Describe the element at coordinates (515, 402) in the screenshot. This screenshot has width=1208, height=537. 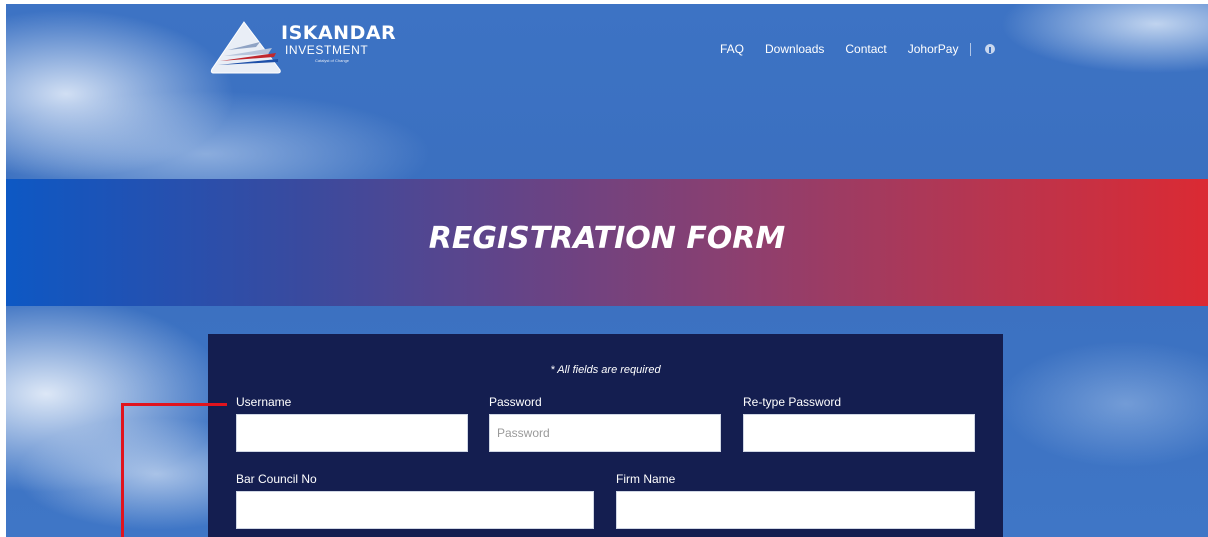
I see `password-label: Password` at that location.